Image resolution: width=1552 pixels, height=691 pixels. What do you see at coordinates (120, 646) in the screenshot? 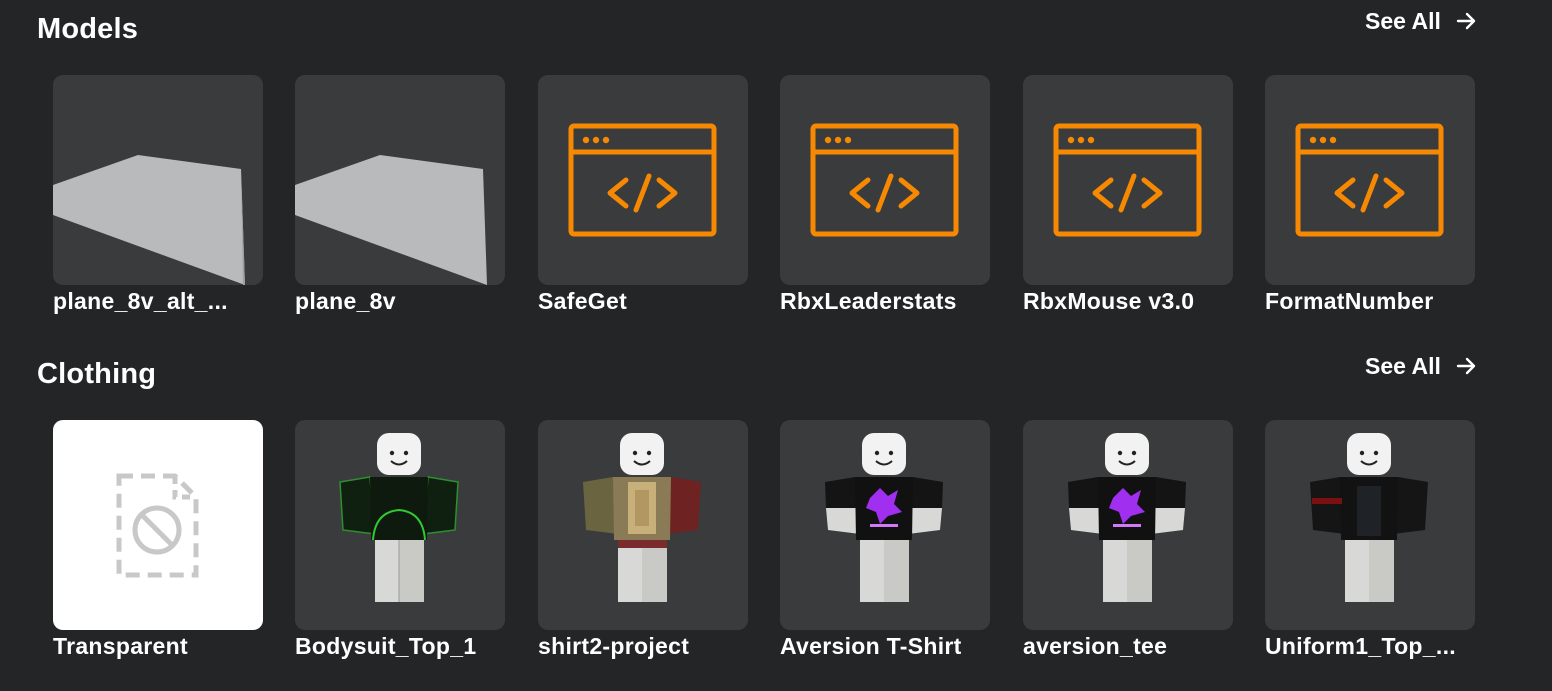
I see `clothing-name: Transparent` at bounding box center [120, 646].